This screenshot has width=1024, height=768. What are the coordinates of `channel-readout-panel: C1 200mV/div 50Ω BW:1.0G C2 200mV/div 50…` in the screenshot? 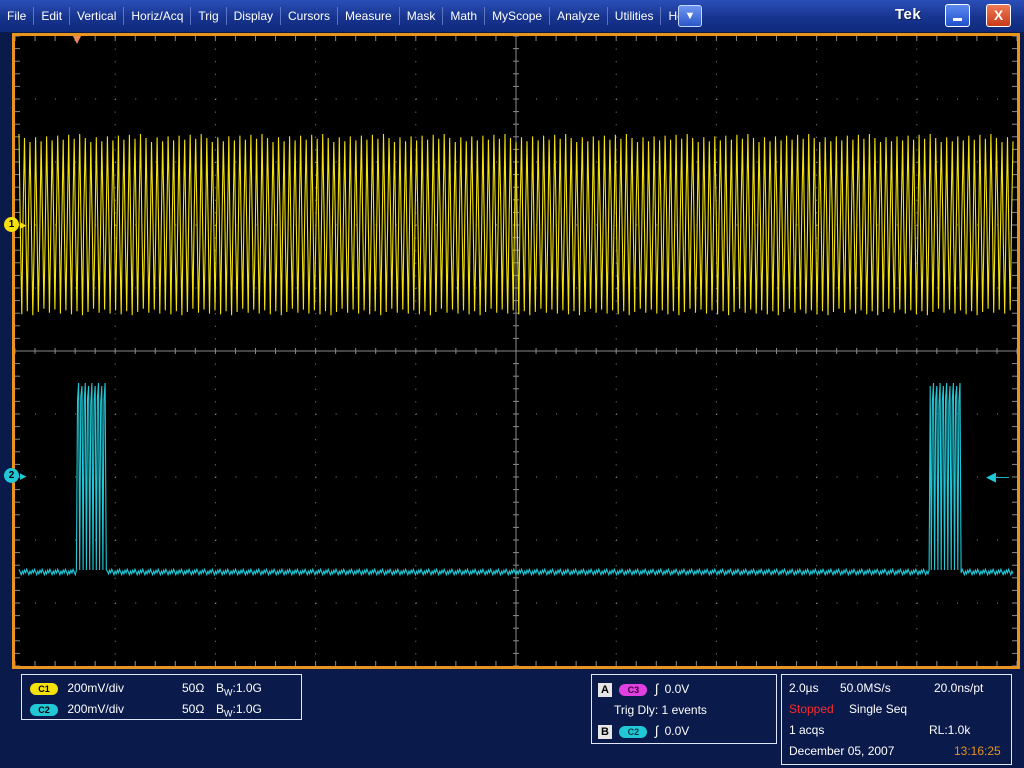 It's located at (161, 697).